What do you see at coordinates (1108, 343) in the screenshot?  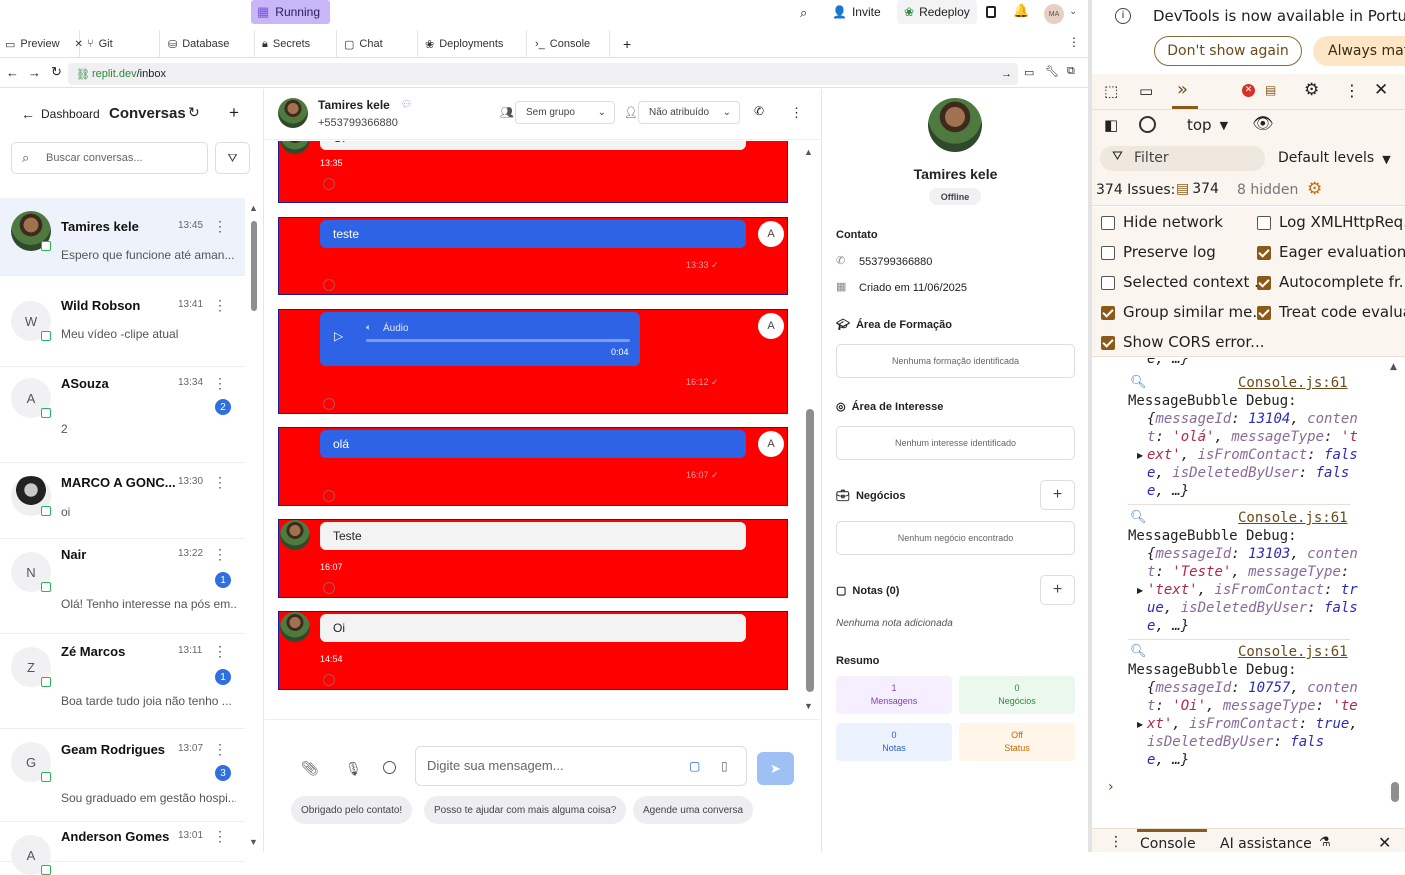 I see `show-cors-checkbox` at bounding box center [1108, 343].